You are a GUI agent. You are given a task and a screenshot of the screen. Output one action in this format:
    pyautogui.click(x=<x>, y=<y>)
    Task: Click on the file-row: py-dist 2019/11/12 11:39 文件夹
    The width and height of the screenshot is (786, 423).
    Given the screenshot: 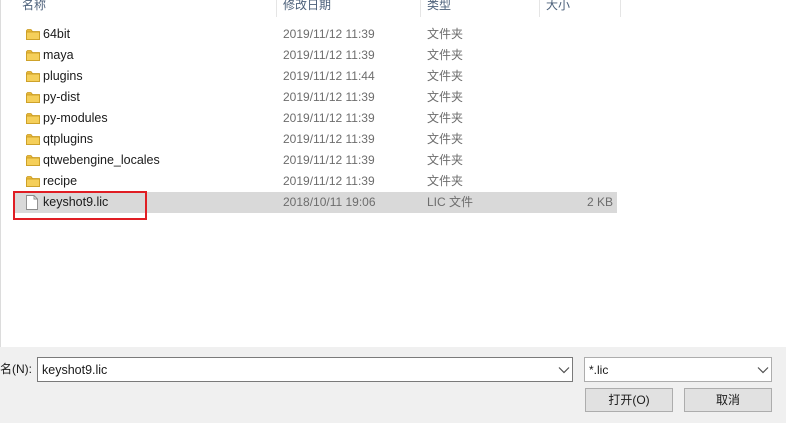 What is the action you would take?
    pyautogui.click(x=315, y=97)
    